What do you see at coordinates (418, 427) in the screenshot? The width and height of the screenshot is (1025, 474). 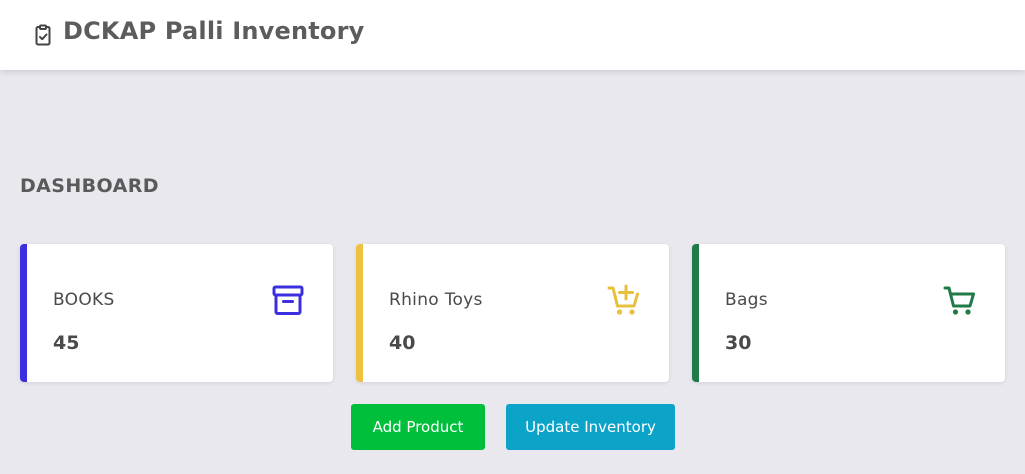 I see `add-product-button: Add Product` at bounding box center [418, 427].